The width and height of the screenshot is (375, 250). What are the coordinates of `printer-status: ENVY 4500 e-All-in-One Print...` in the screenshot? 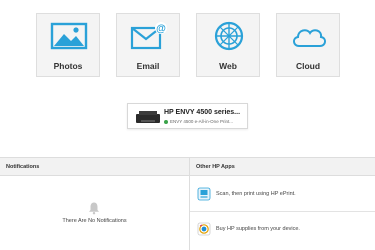 It's located at (198, 121).